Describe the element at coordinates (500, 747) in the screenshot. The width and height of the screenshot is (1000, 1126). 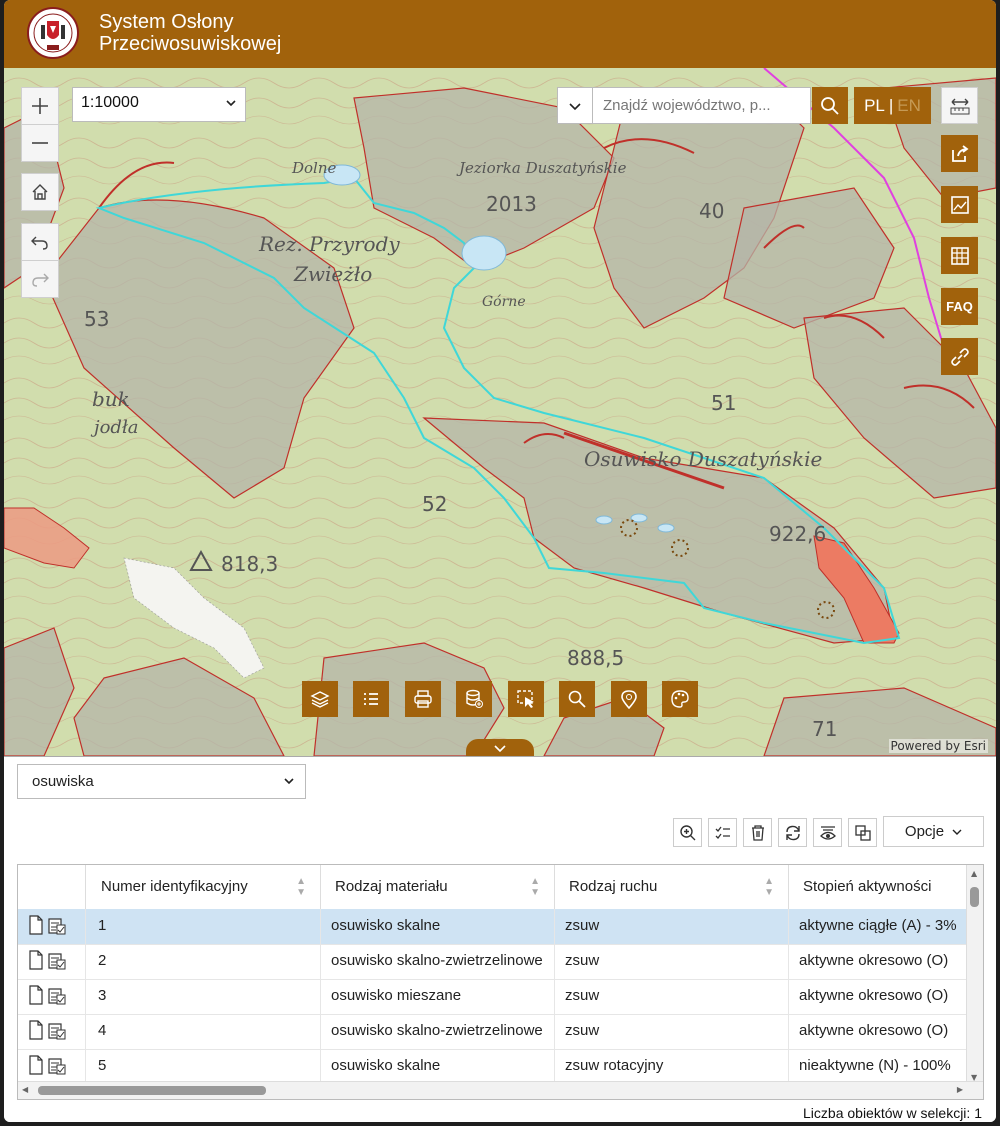
I see `collapse-panel-button` at that location.